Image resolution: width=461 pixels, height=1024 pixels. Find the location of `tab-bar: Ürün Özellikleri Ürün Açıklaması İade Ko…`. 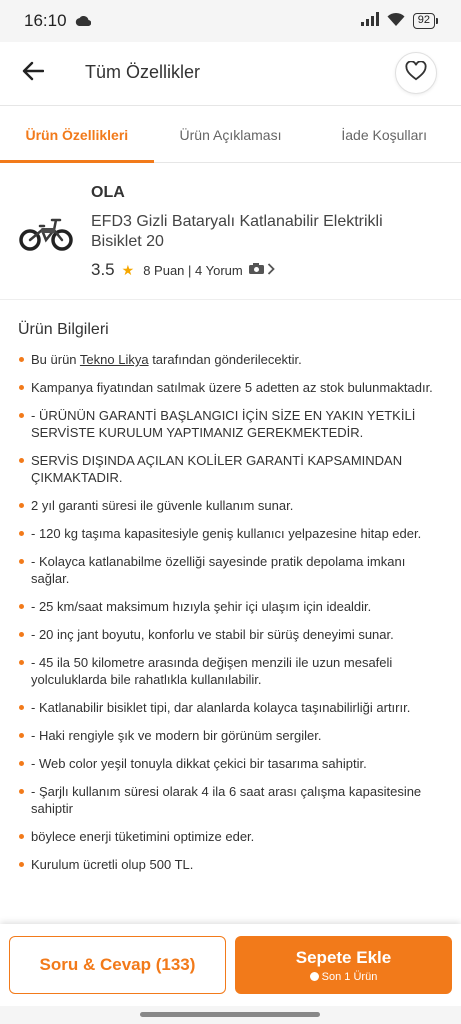

tab-bar: Ürün Özellikleri Ürün Açıklaması İade Ko… is located at coordinates (230, 135).